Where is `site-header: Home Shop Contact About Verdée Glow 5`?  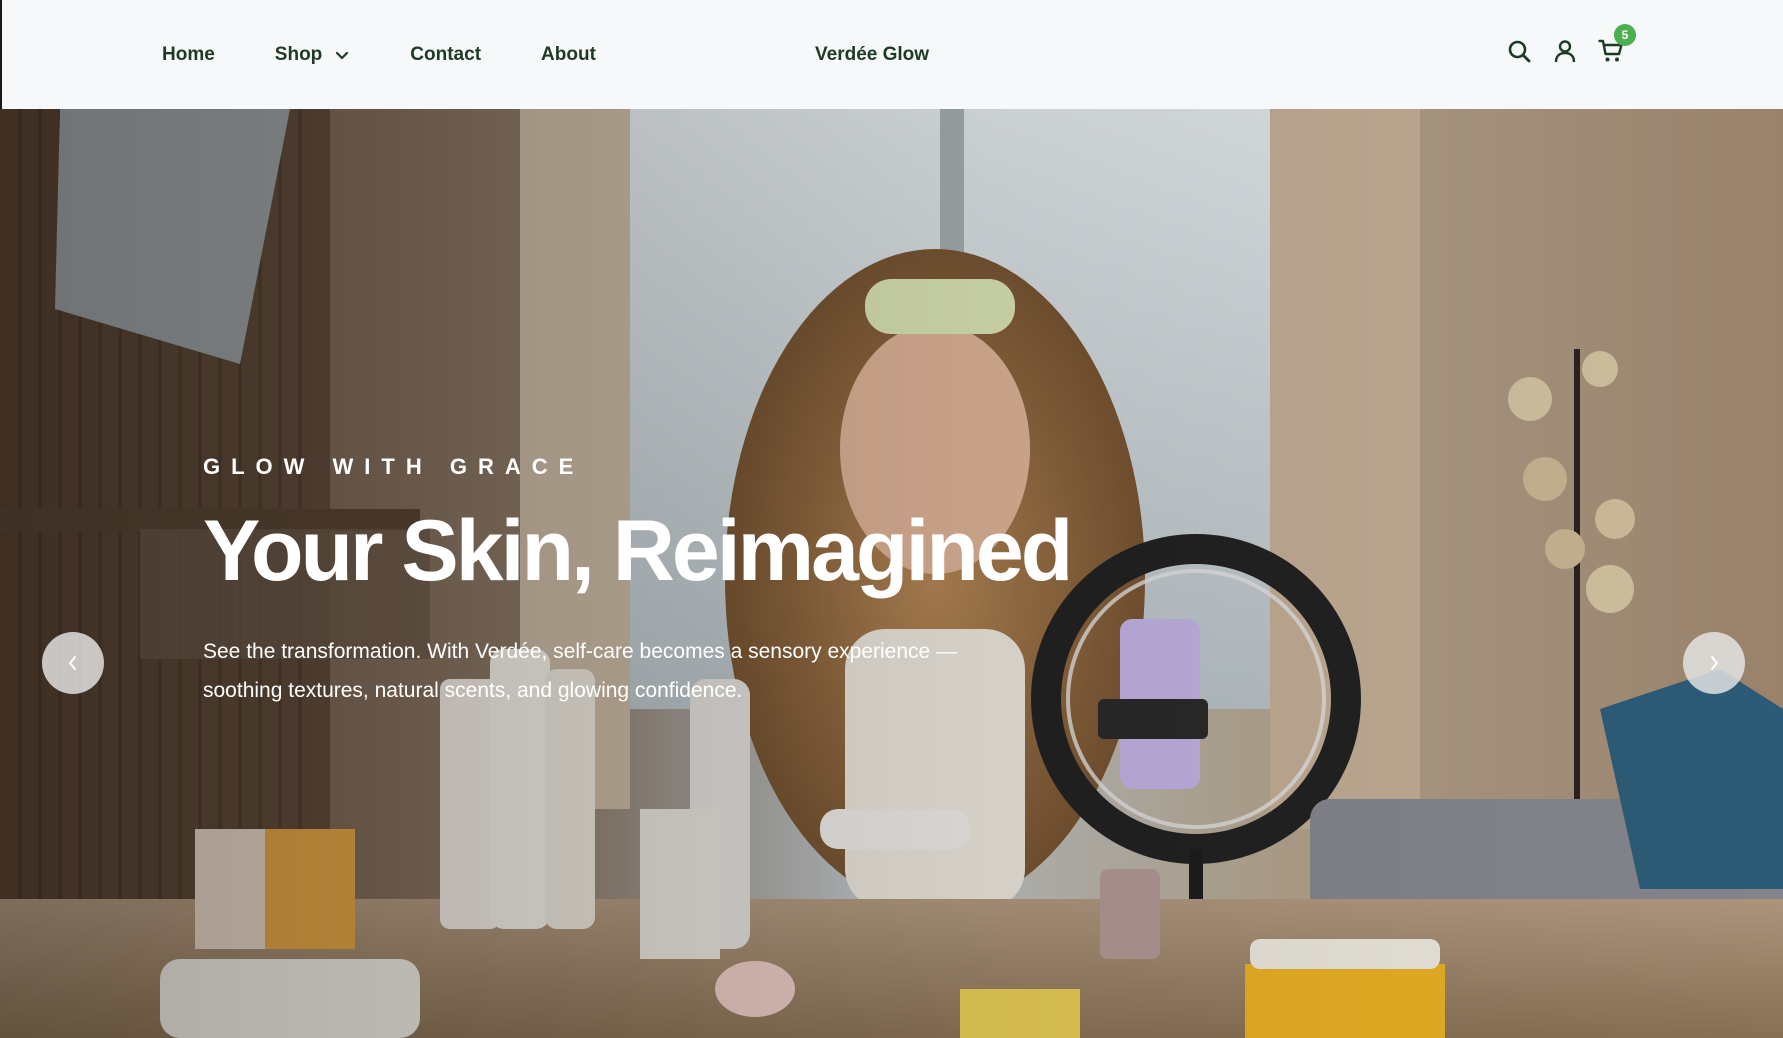 site-header: Home Shop Contact About Verdée Glow 5 is located at coordinates (891, 54).